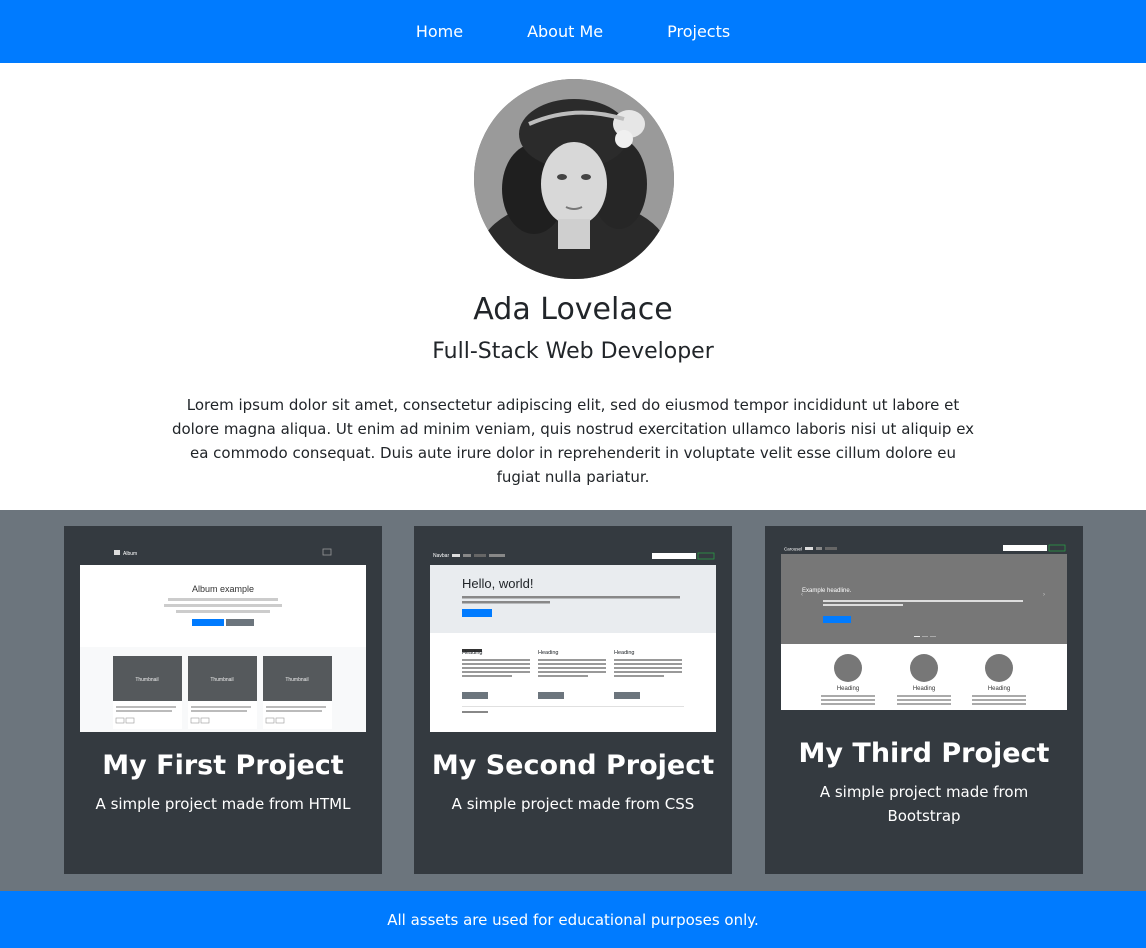 The image size is (1146, 948). I want to click on project-title: My Third Project, so click(924, 753).